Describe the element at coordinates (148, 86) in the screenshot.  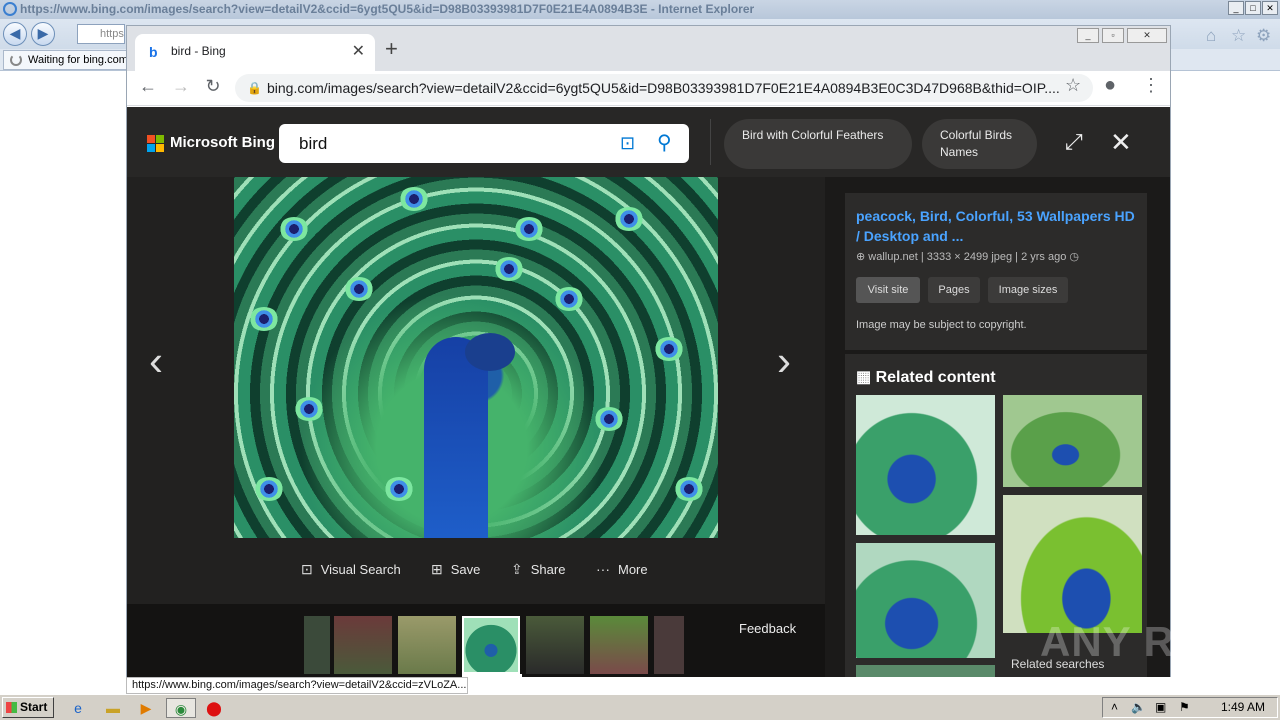
I see `back-button: ←` at that location.